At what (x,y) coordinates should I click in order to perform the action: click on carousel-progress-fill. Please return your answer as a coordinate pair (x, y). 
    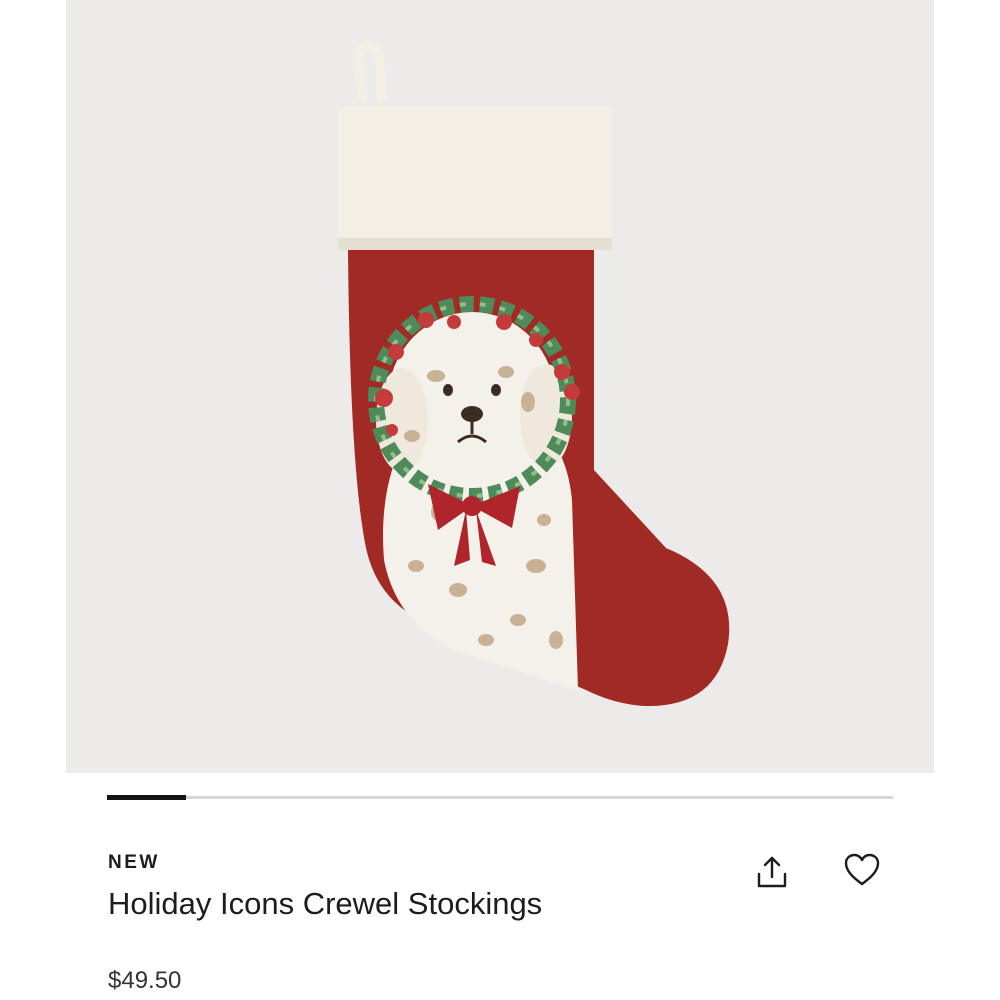
    Looking at the image, I should click on (146, 797).